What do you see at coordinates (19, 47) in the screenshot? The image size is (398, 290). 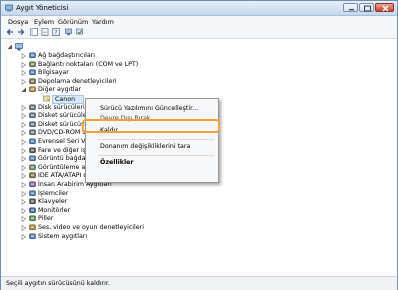 I see `computer-root-icon` at bounding box center [19, 47].